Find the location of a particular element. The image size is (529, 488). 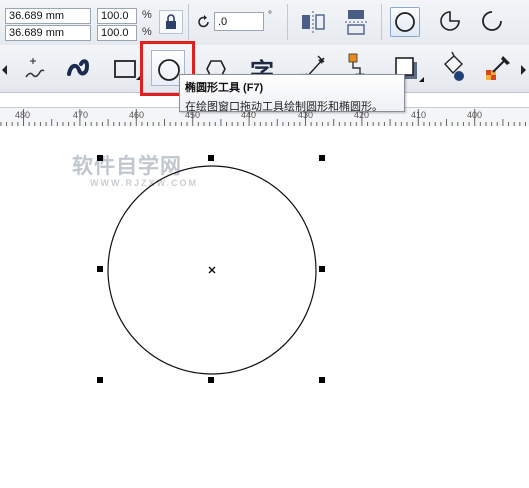

ruler-label: 410 is located at coordinates (419, 115).